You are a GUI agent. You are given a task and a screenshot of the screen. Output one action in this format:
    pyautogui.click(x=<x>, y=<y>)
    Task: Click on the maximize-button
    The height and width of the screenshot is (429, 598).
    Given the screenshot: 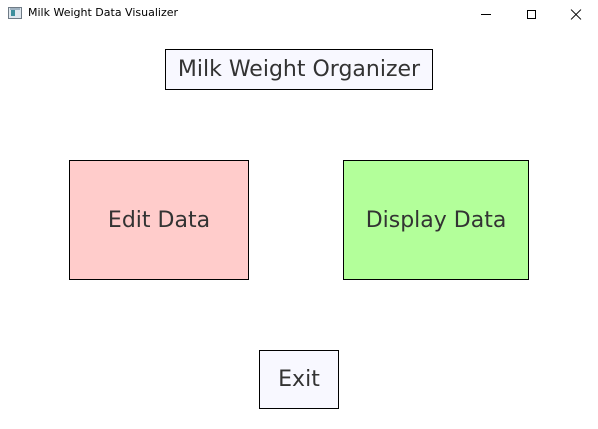 What is the action you would take?
    pyautogui.click(x=531, y=14)
    